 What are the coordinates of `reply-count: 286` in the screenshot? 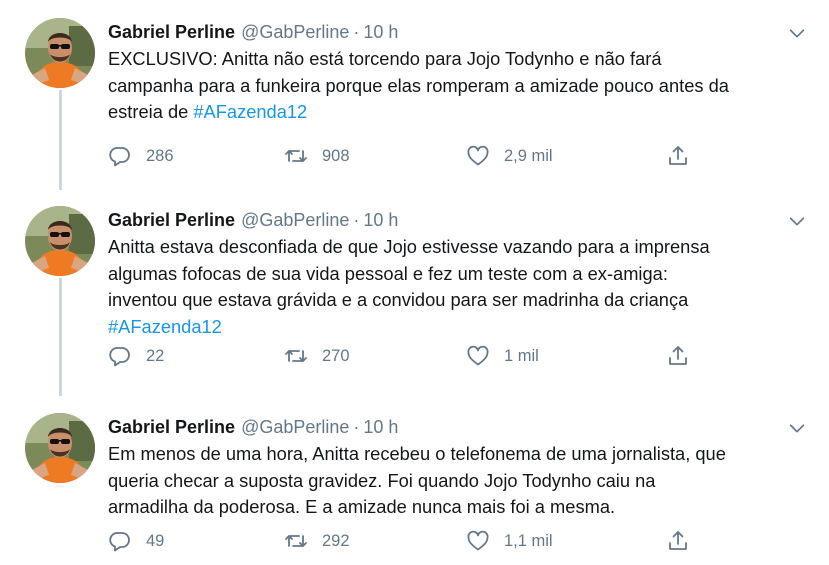 It's located at (160, 155).